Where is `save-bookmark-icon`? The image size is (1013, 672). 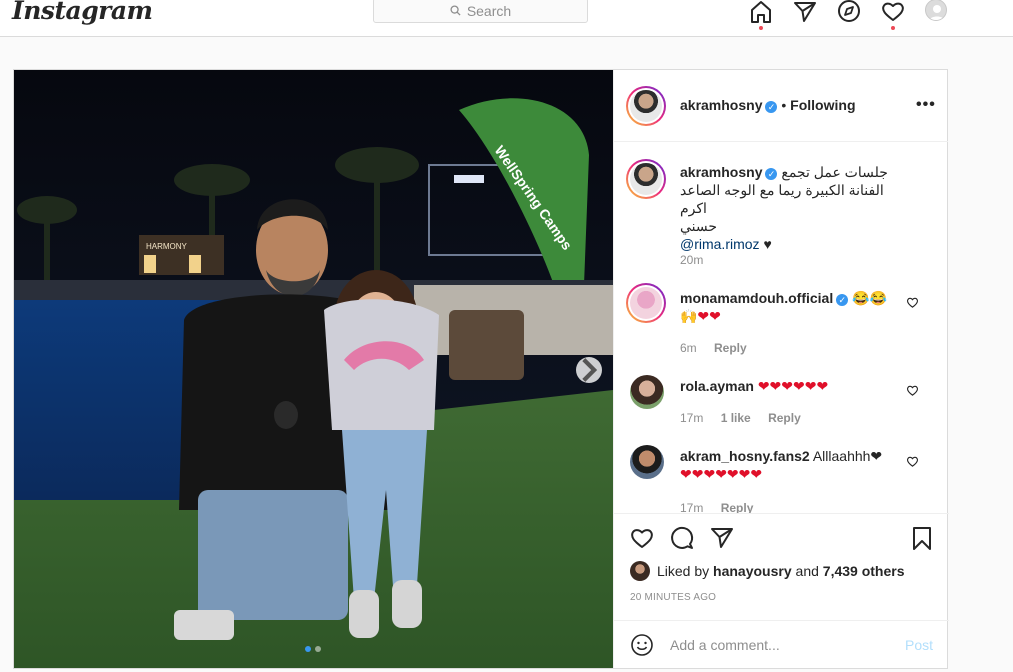 save-bookmark-icon is located at coordinates (922, 538).